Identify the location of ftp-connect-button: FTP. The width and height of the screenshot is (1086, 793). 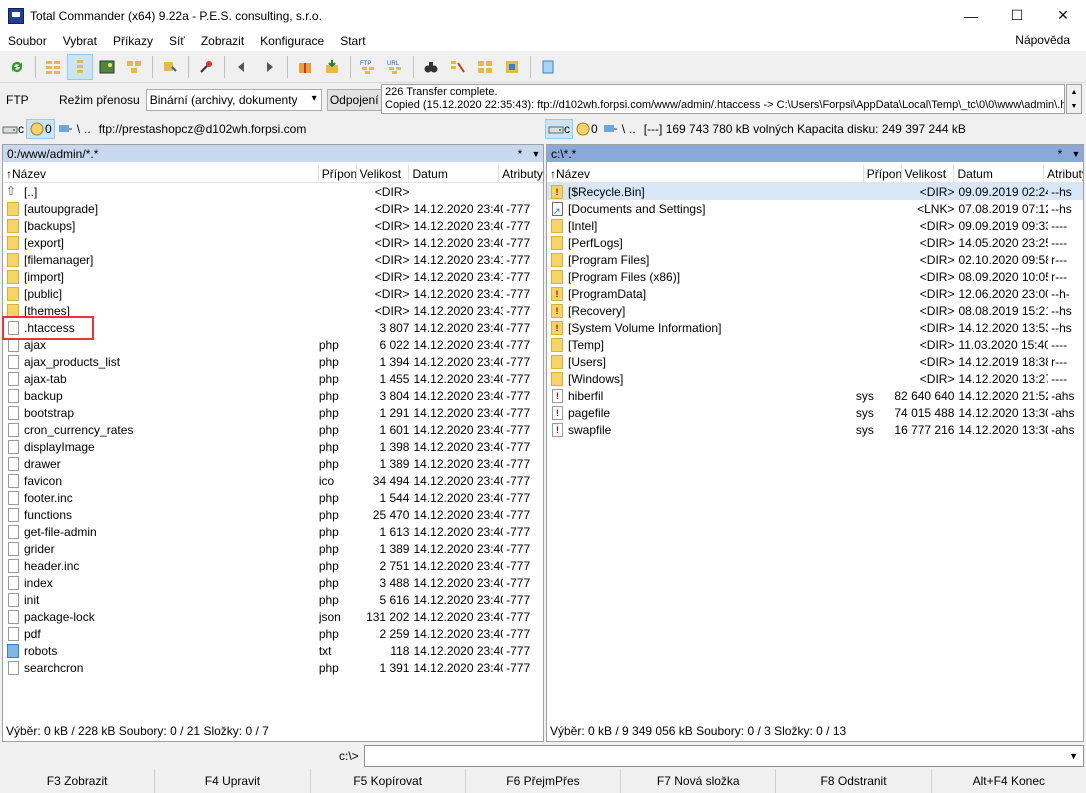
(368, 67).